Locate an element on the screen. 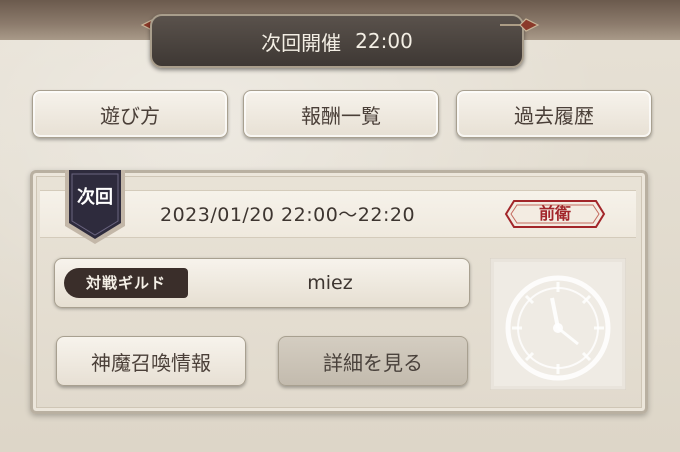 The height and width of the screenshot is (452, 680). how-to-play-button: 遊び方 is located at coordinates (130, 114).